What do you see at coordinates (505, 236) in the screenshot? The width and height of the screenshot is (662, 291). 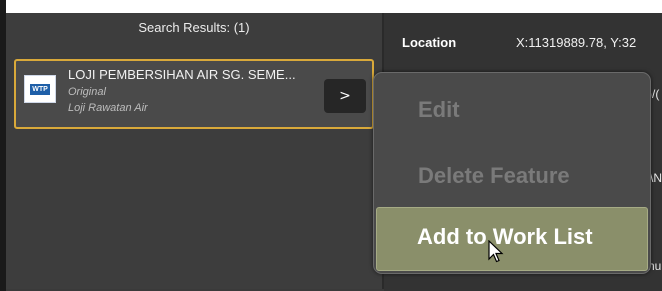 I see `add-to-work-list-label: Add to Work List` at bounding box center [505, 236].